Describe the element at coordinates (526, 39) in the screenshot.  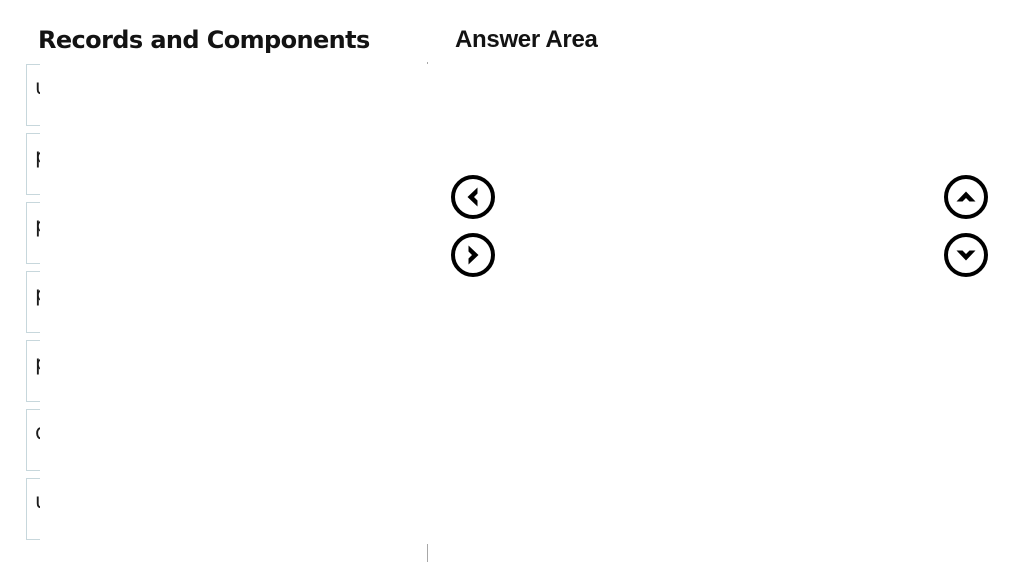
I see `answer-area-heading: Answer Area` at that location.